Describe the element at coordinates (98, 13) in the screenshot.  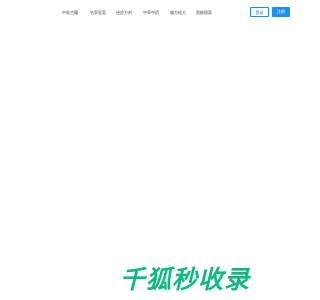
I see `nav-item-case-records: 名家医案` at that location.